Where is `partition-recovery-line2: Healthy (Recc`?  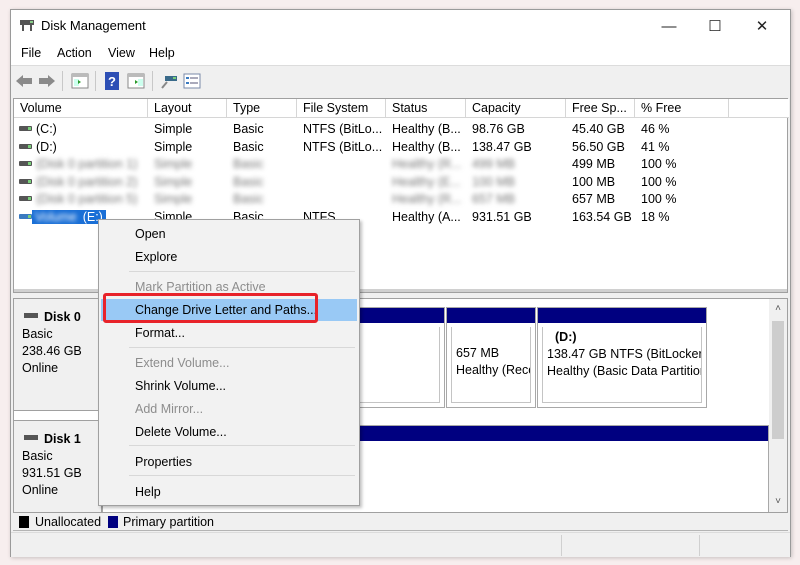 partition-recovery-line2: Healthy (Recc is located at coordinates (493, 370).